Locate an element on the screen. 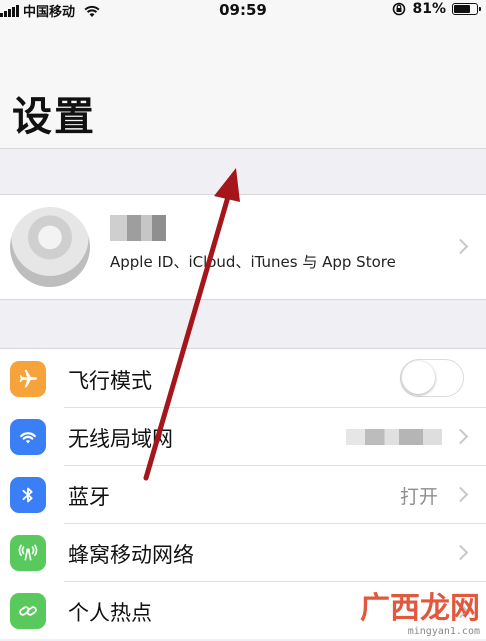 The height and width of the screenshot is (641, 486). setting-label: 飞行模式 is located at coordinates (110, 381).